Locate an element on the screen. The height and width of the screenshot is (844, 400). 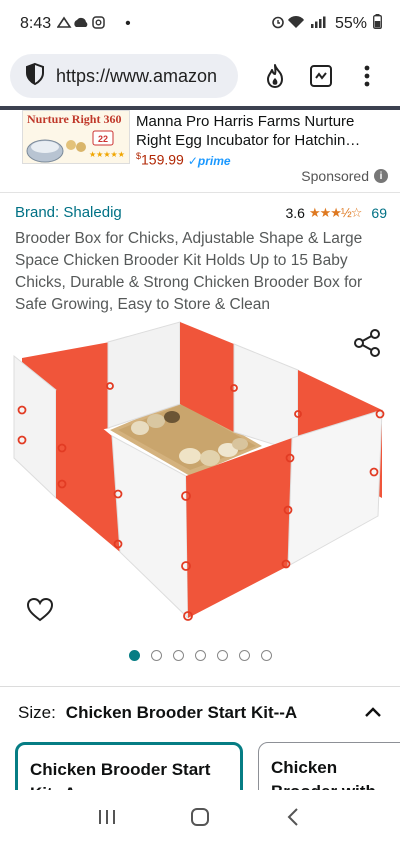
info-icon: i is located at coordinates (381, 176).